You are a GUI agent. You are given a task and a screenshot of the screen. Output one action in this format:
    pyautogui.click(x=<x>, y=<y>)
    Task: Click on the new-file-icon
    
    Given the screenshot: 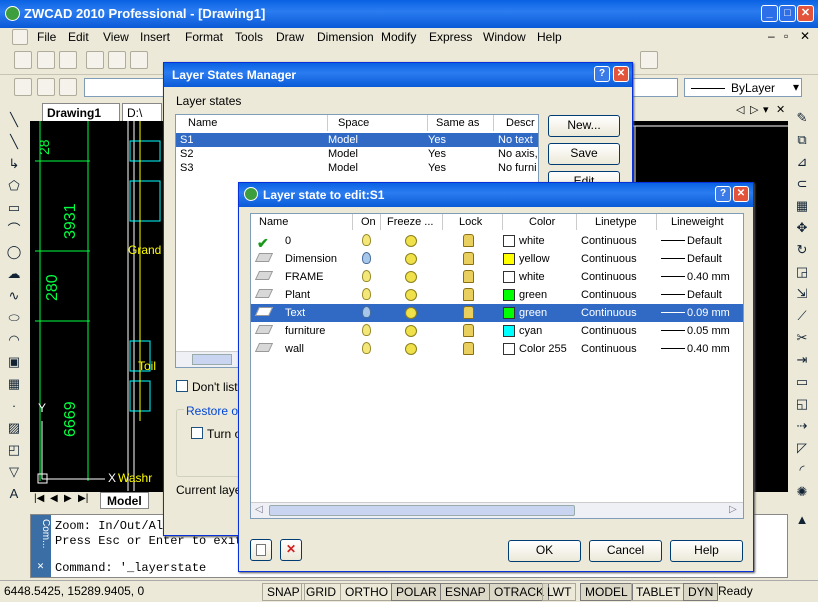 What is the action you would take?
    pyautogui.click(x=23, y=60)
    